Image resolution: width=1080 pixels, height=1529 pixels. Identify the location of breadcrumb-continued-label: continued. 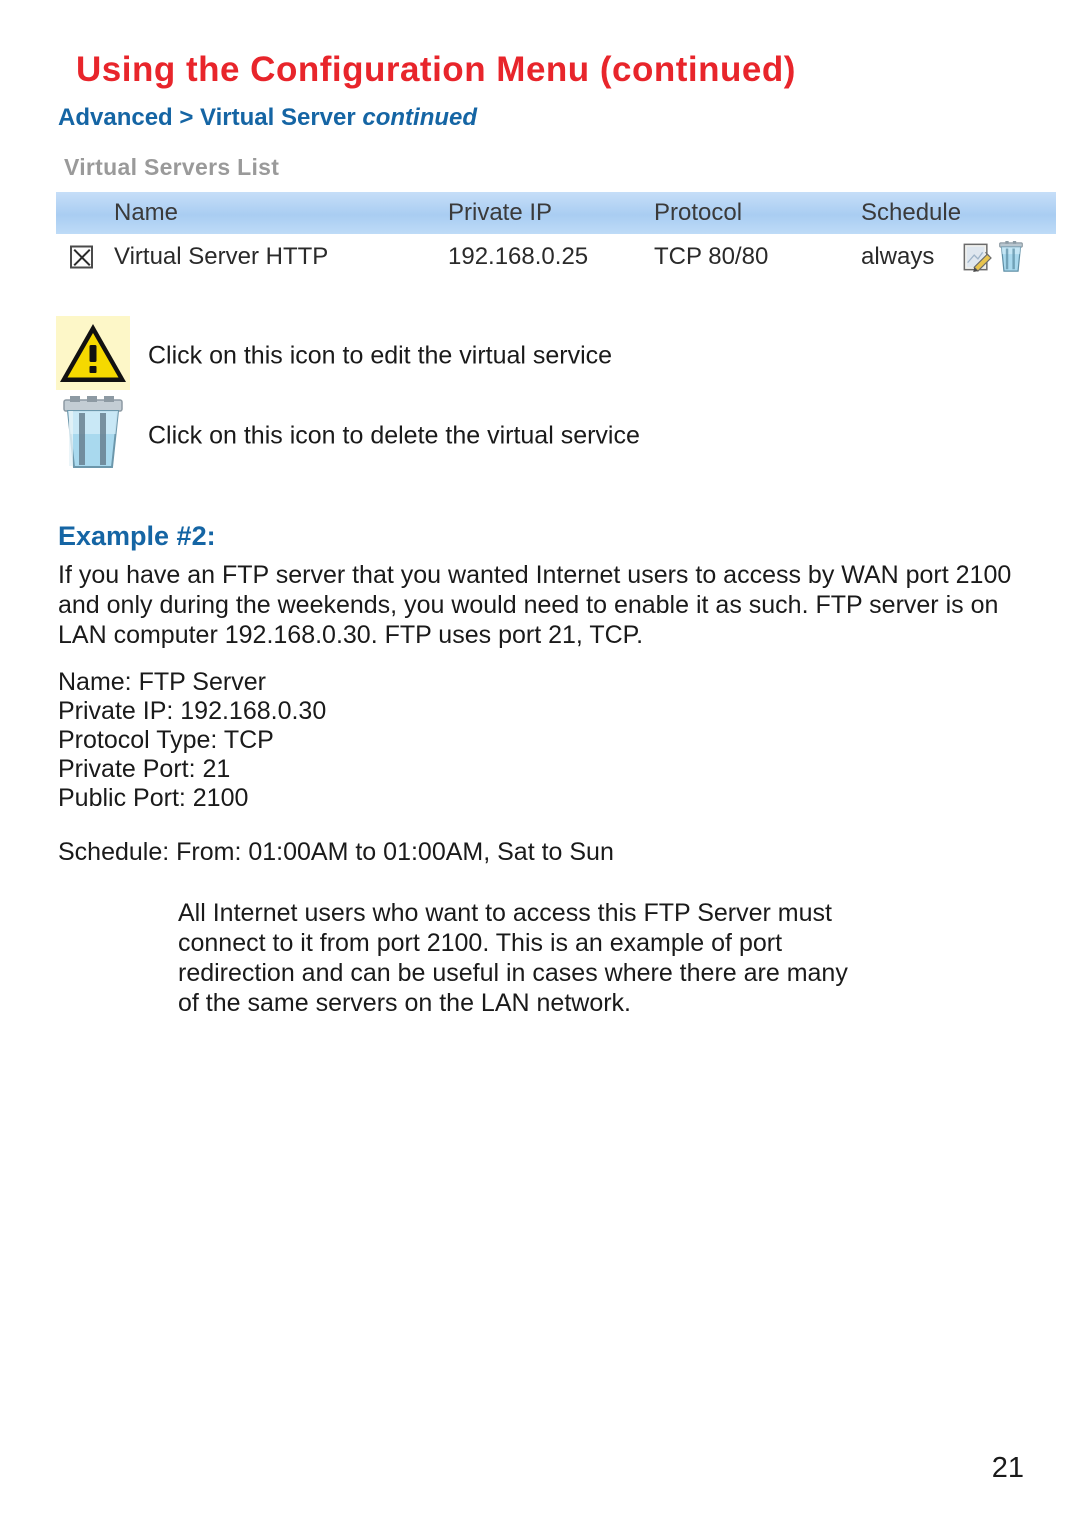
(420, 117).